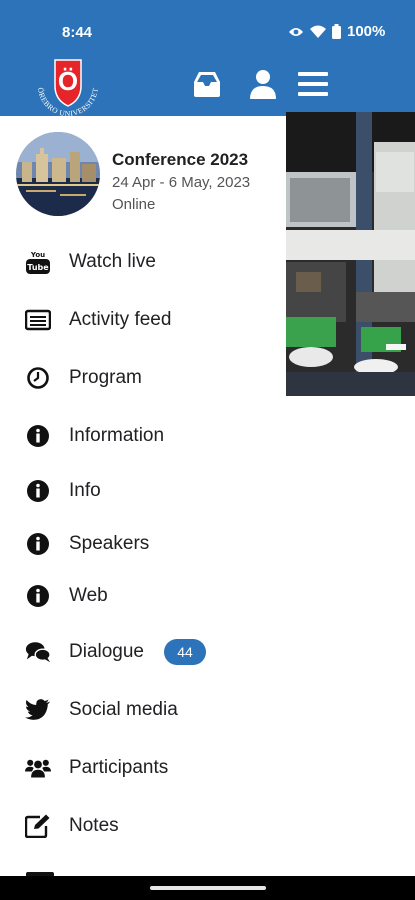  Describe the element at coordinates (180, 159) in the screenshot. I see `conference-title: Conference 2023` at that location.